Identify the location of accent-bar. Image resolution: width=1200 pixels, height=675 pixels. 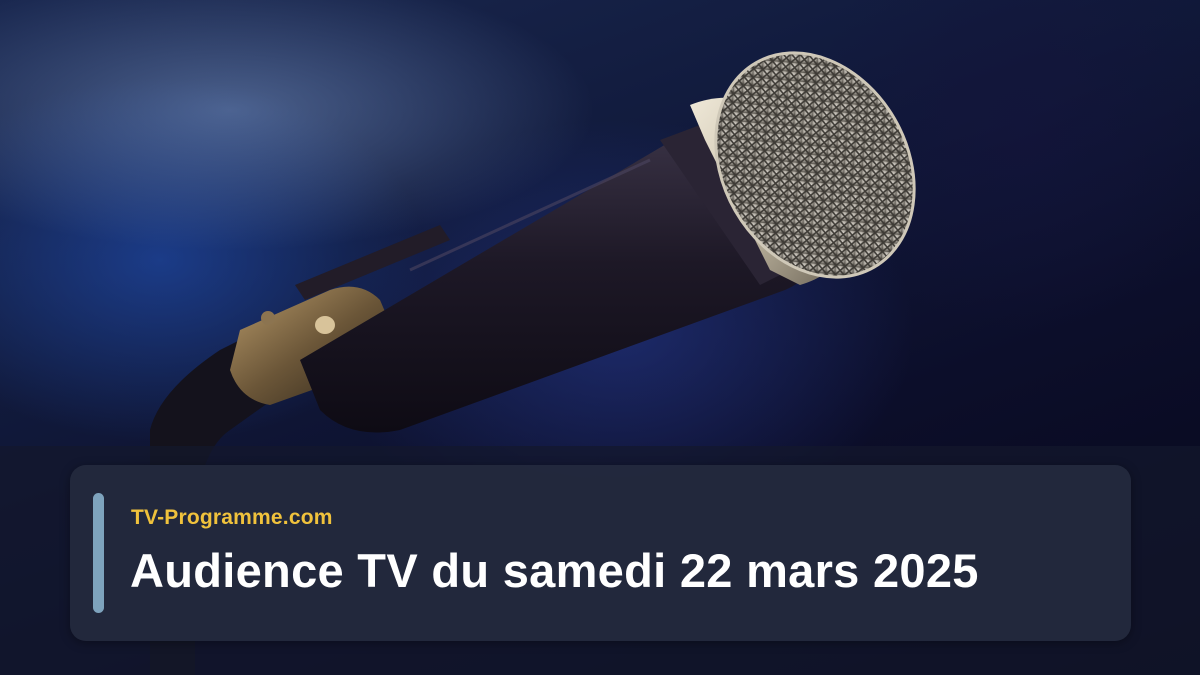
(98, 553).